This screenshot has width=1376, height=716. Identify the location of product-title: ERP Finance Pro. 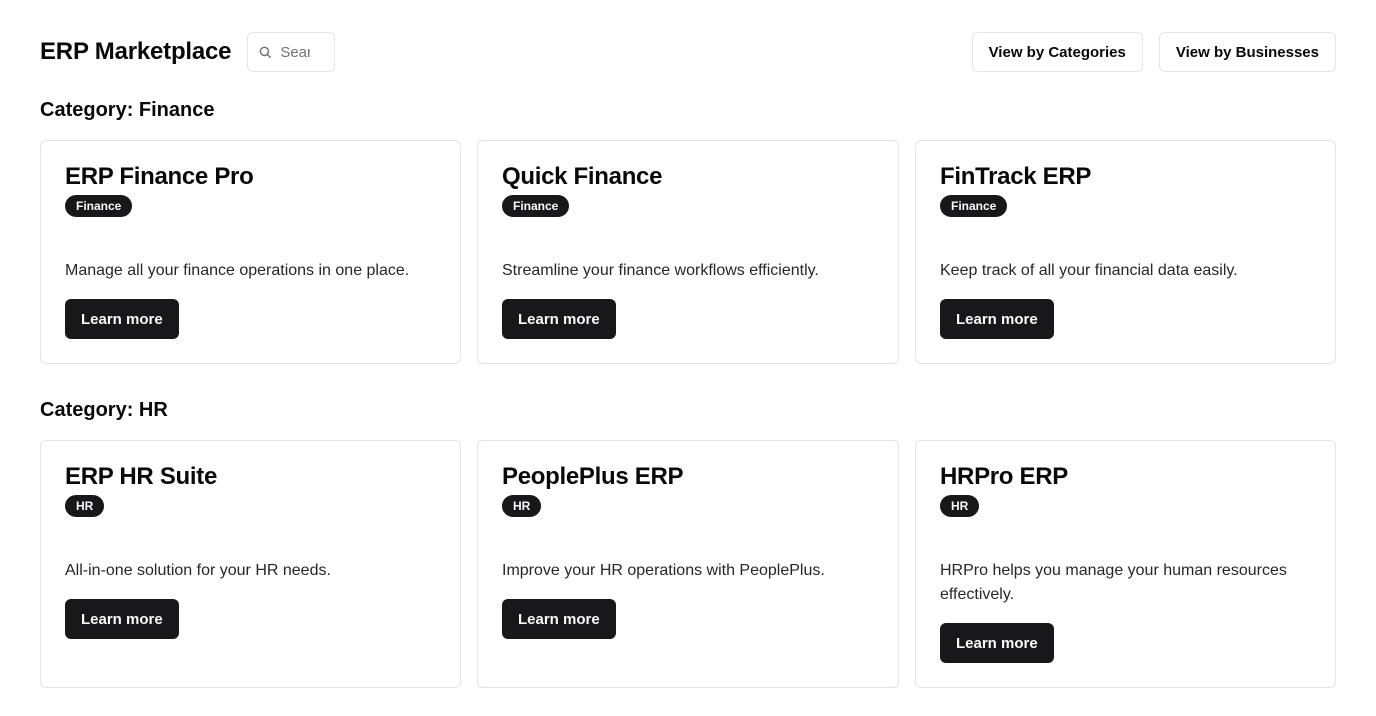
(159, 176).